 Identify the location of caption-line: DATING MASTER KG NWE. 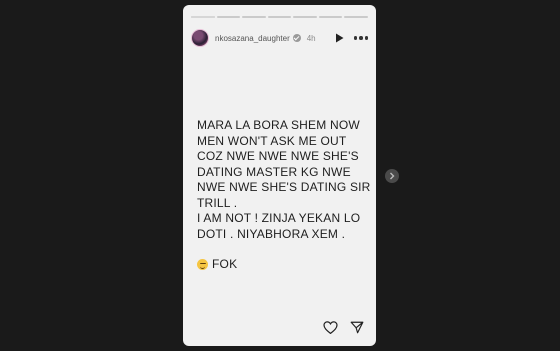
(274, 171).